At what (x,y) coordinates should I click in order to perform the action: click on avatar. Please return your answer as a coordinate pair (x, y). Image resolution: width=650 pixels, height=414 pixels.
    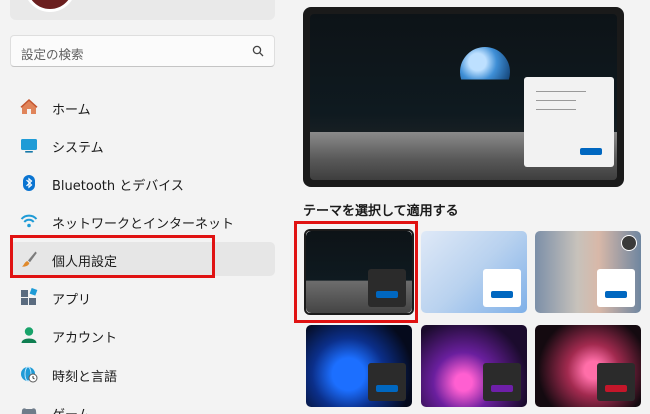
    Looking at the image, I should click on (50, 6).